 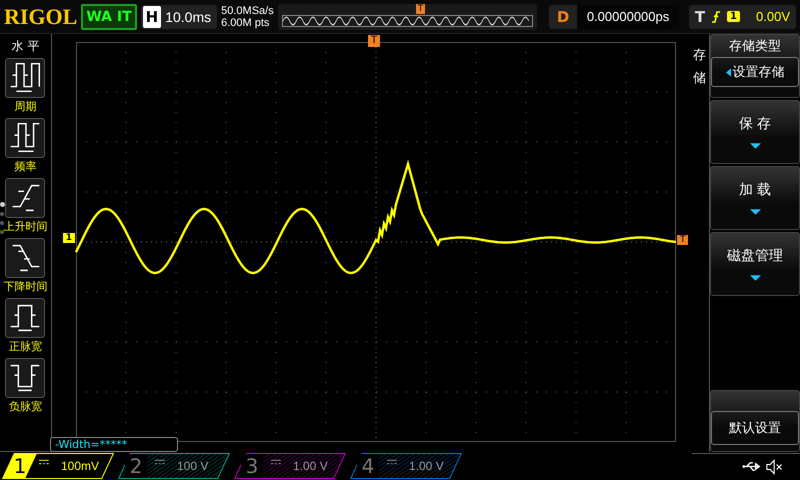 I want to click on measure-label: 周期, so click(x=25, y=106).